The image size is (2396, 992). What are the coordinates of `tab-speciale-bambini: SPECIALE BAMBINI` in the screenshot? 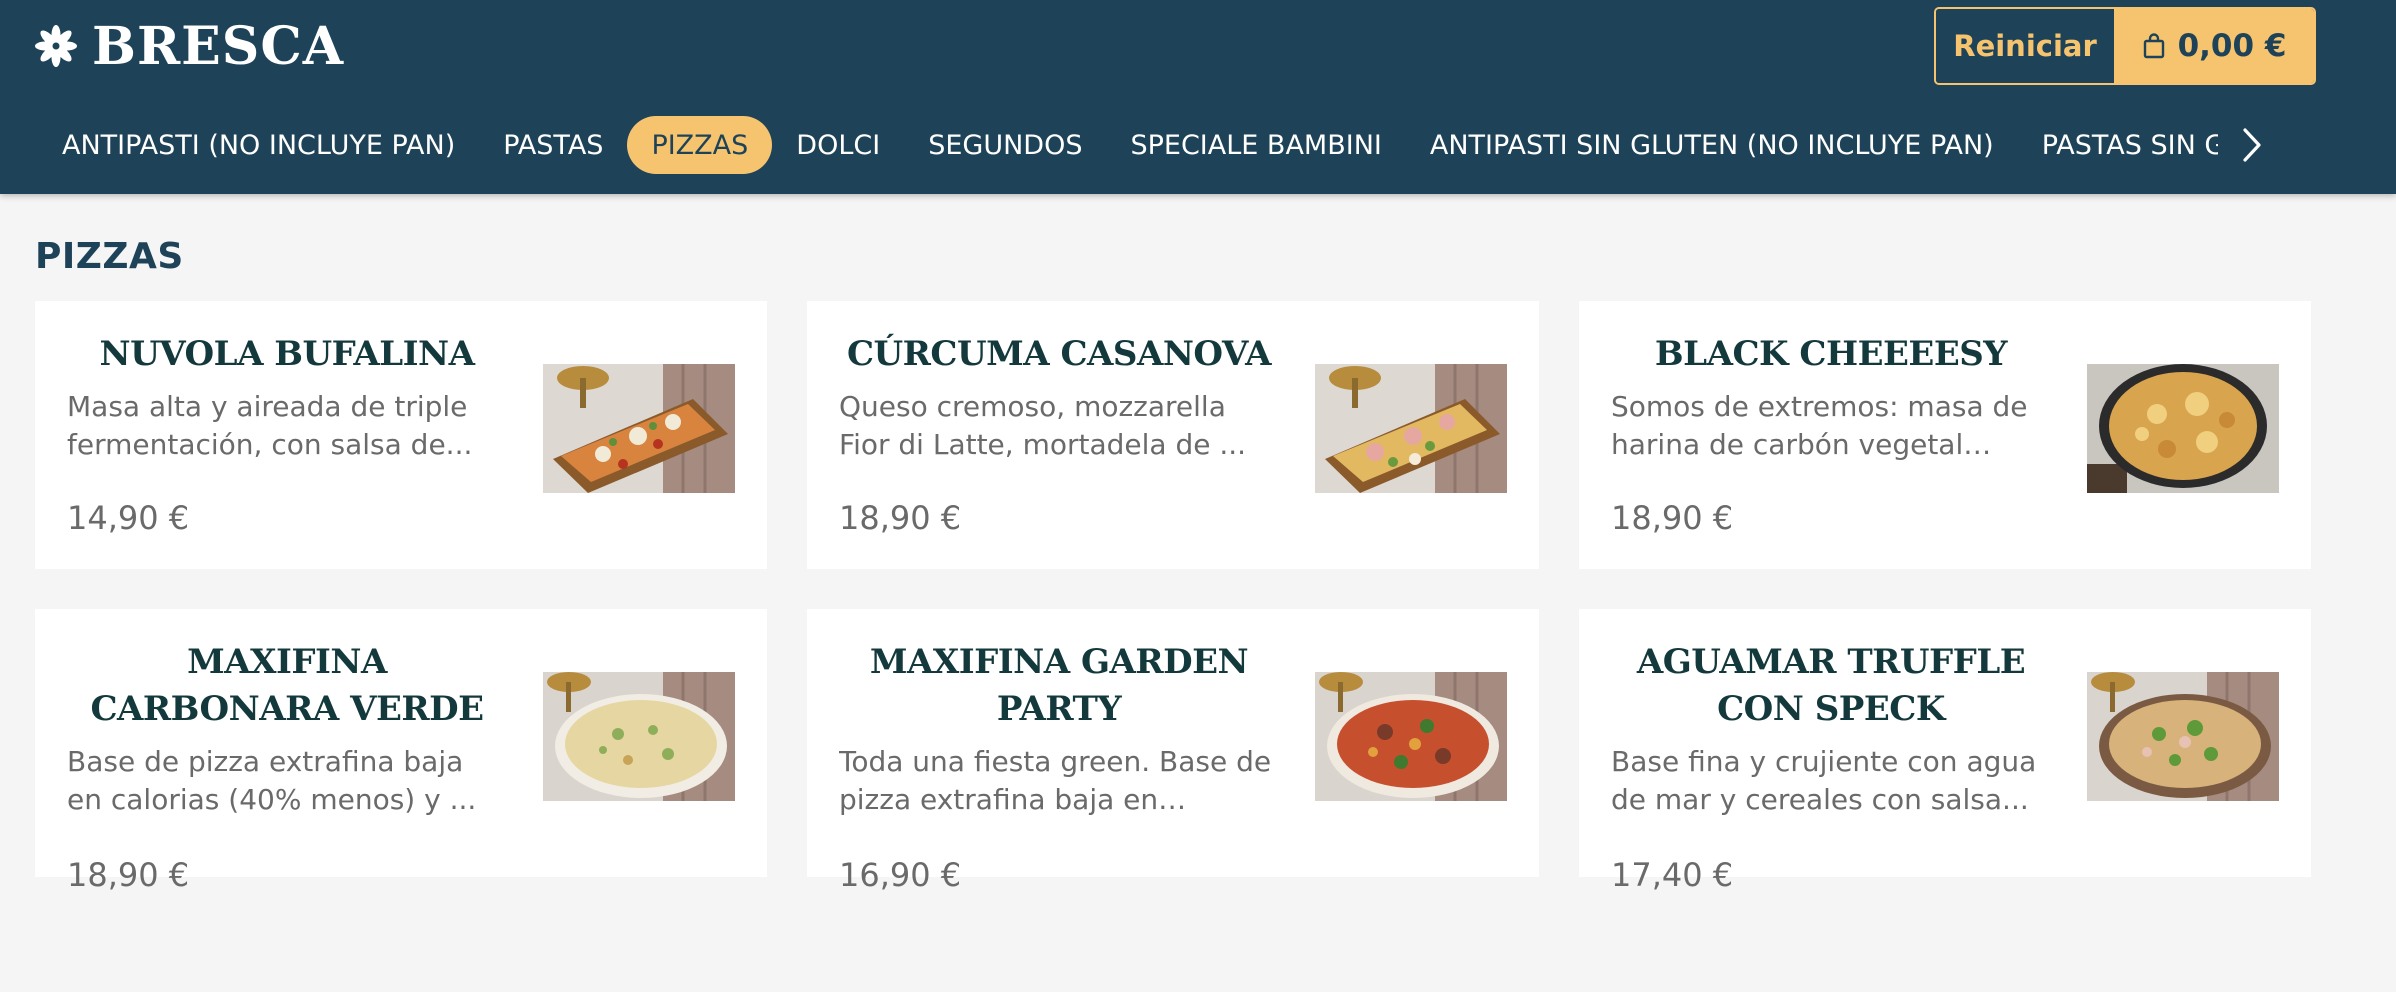 It's located at (1255, 145).